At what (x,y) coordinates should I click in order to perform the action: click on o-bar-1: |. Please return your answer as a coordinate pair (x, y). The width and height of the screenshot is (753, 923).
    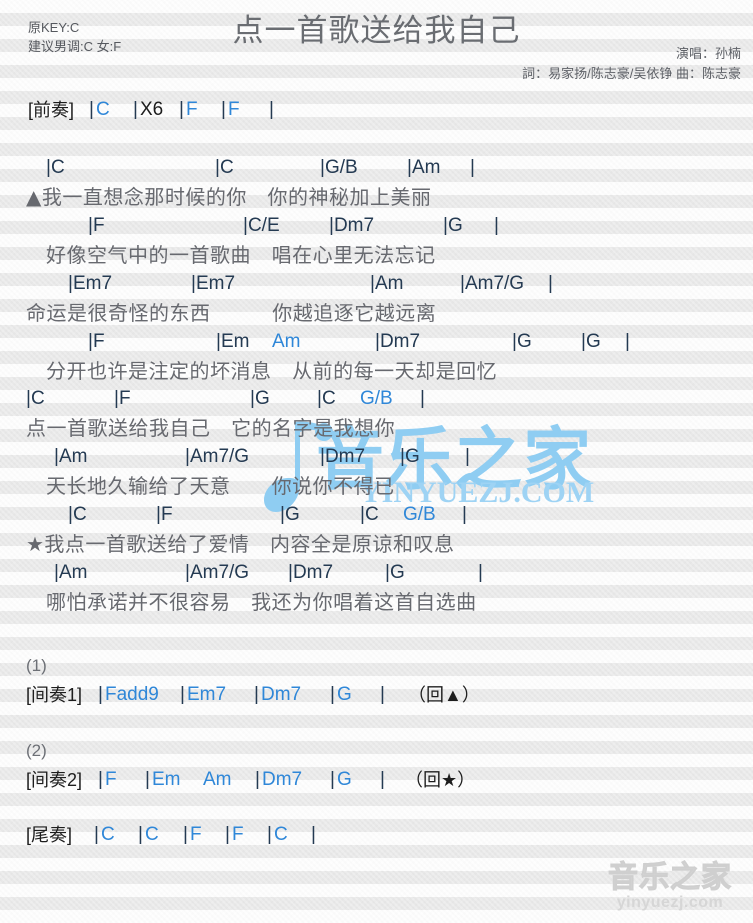
    Looking at the image, I should click on (96, 834).